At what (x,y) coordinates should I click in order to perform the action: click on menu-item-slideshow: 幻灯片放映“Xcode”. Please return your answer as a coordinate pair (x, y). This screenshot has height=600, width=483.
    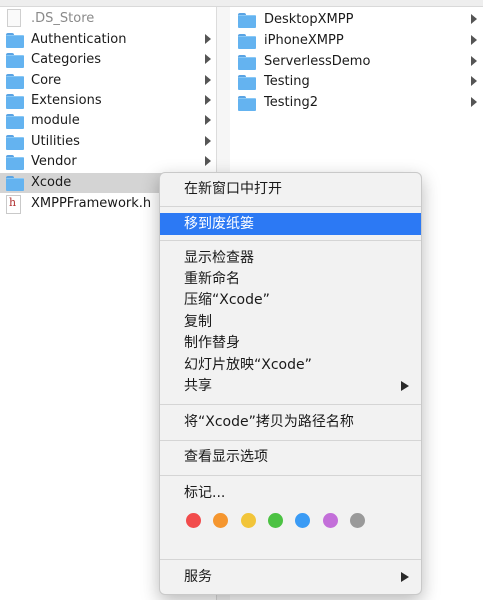
    Looking at the image, I should click on (290, 365).